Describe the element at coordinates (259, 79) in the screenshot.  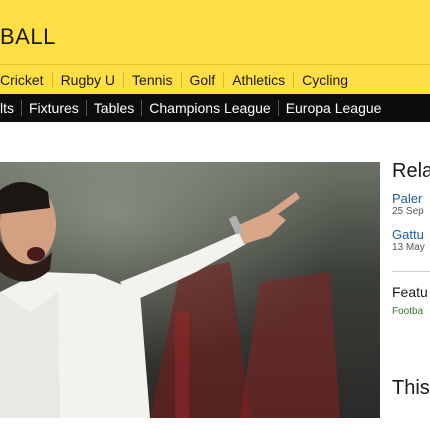
I see `nav-athletics: Athletics` at that location.